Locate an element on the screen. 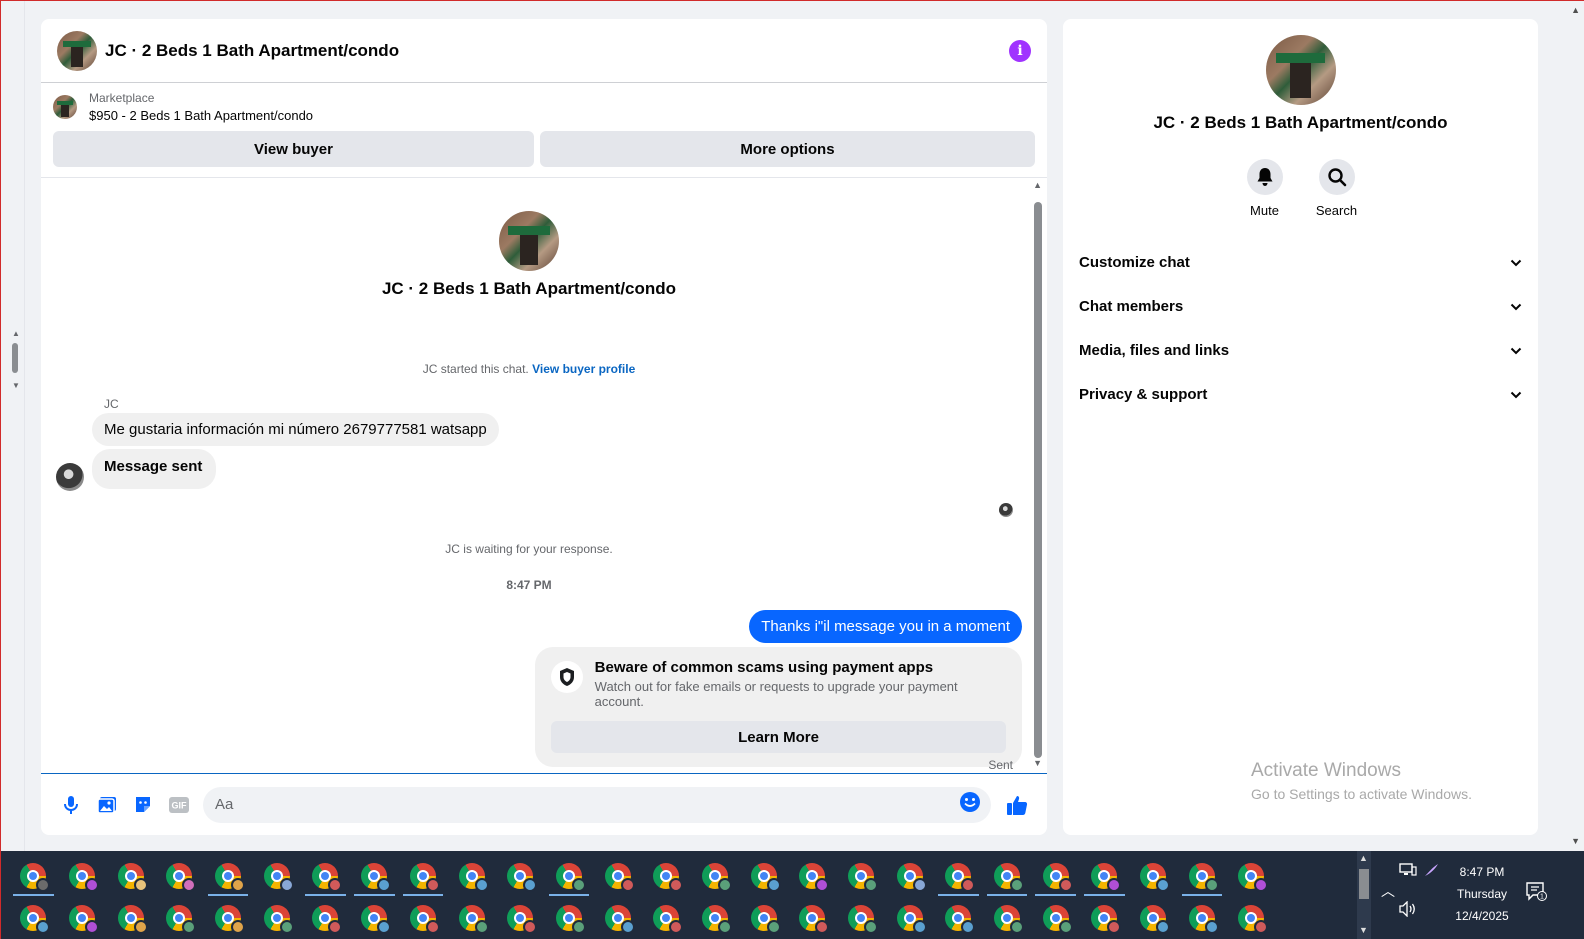  taskbar-scroll-up: ▲ is located at coordinates (1363, 858).